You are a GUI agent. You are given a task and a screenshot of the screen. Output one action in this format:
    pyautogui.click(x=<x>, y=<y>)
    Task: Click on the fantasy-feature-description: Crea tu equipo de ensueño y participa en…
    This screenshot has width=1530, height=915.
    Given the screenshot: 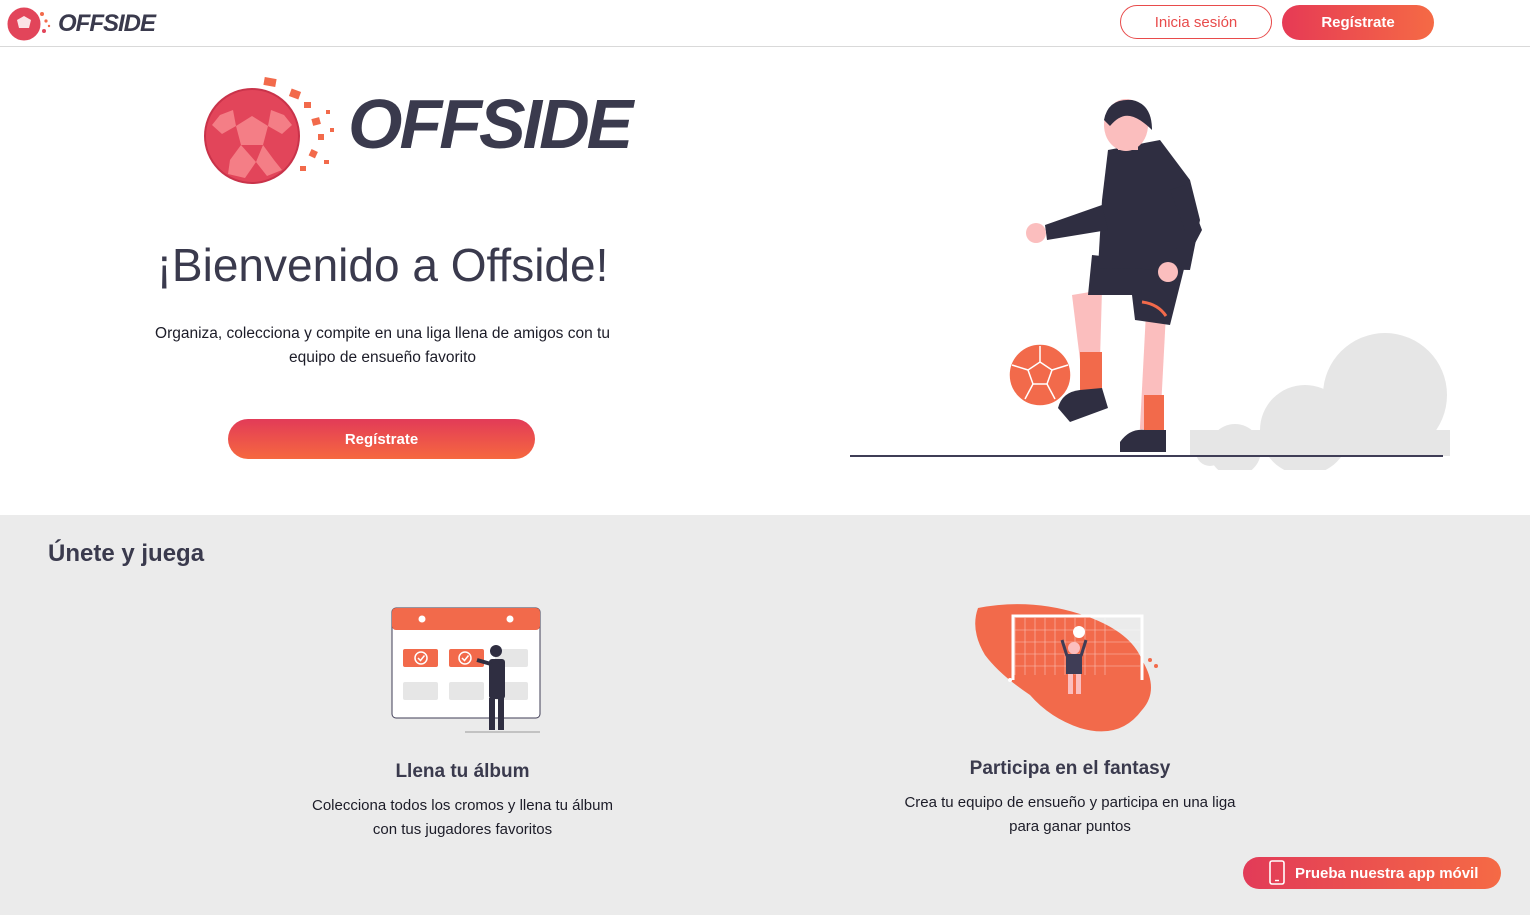 What is the action you would take?
    pyautogui.click(x=1070, y=814)
    